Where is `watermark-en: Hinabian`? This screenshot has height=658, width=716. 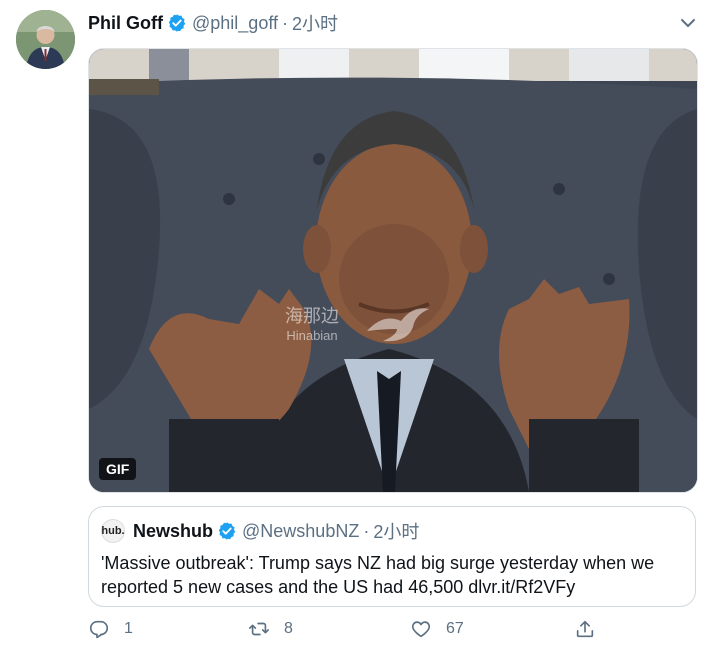
watermark-en: Hinabian is located at coordinates (312, 335).